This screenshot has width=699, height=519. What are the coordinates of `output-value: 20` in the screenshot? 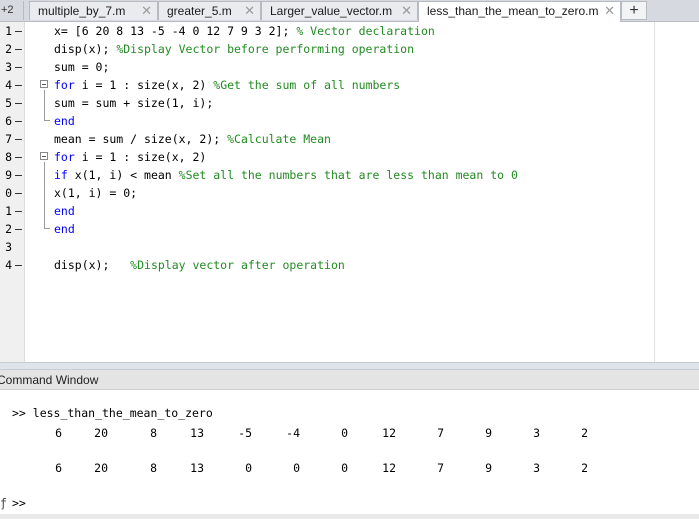 It's located at (101, 468).